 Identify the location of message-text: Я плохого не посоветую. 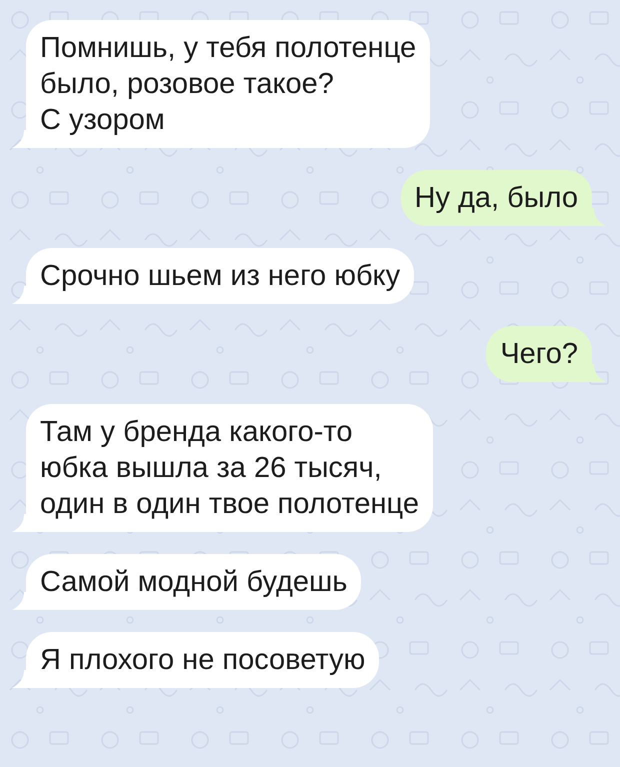
(203, 660).